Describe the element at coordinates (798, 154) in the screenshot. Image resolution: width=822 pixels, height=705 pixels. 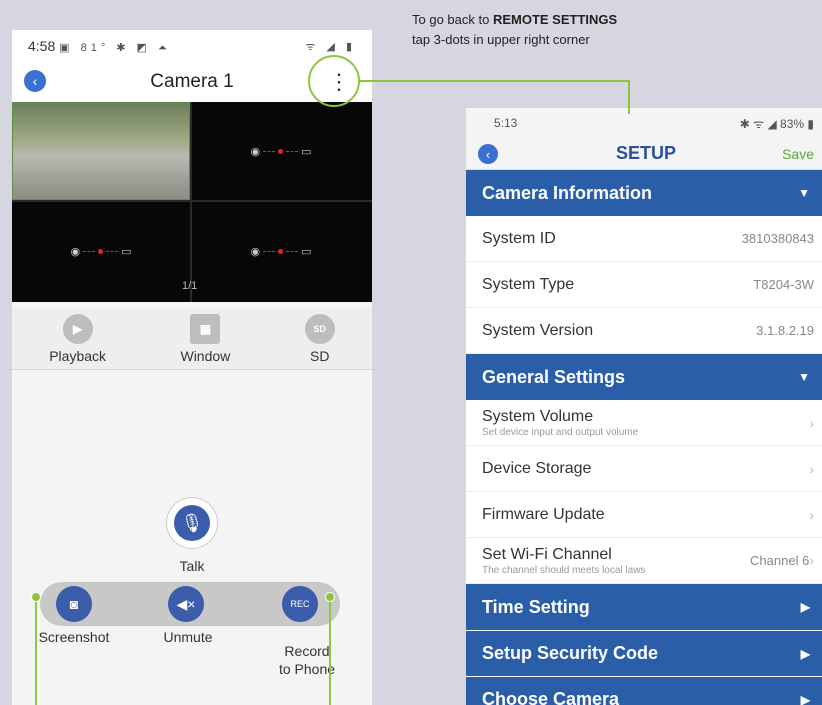
I see `save-button: Save` at that location.